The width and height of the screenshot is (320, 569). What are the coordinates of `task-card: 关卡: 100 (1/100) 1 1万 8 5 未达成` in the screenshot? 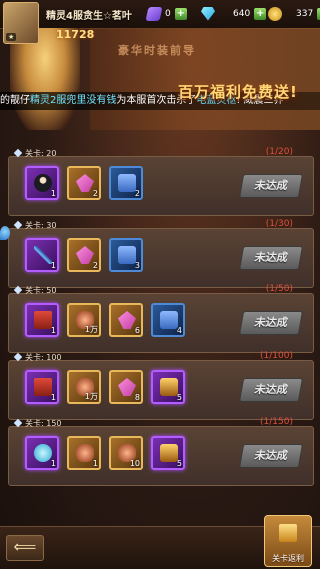 It's located at (161, 385).